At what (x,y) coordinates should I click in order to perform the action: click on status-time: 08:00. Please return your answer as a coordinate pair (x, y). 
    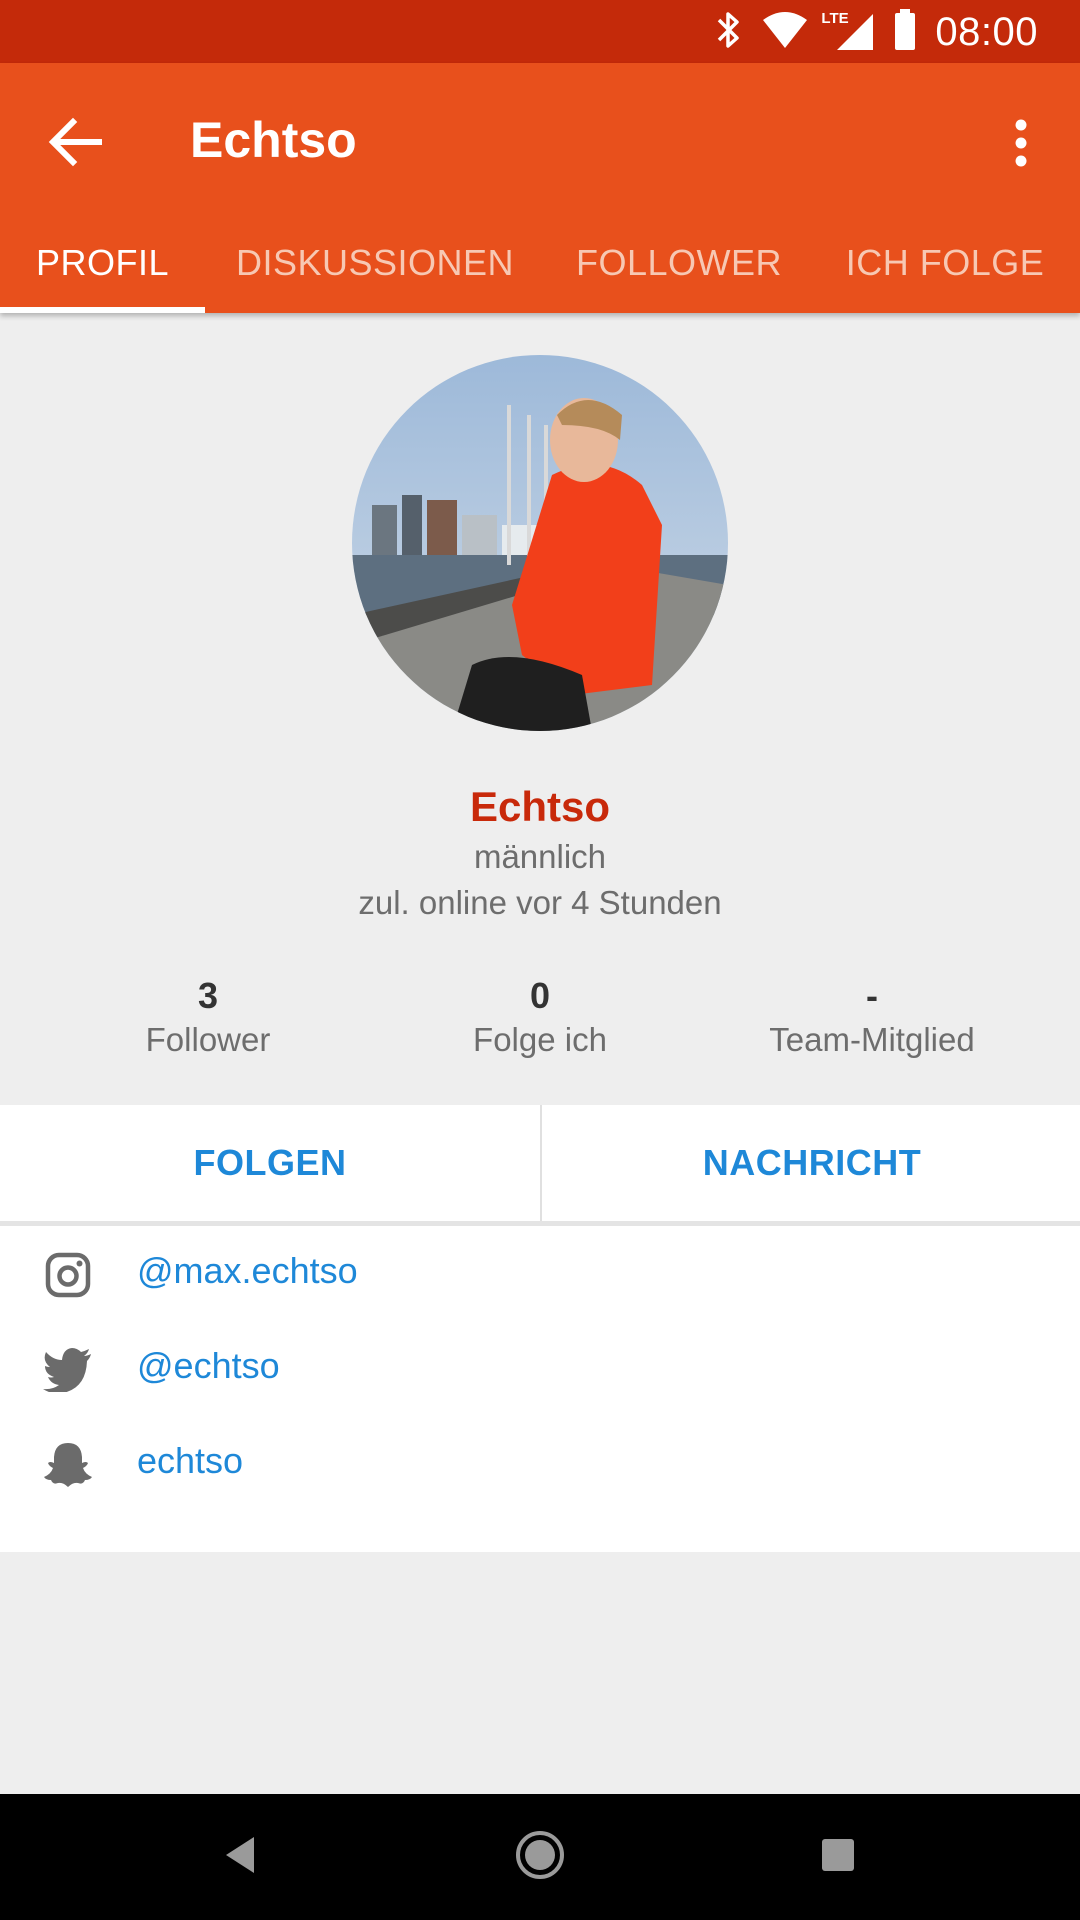
    Looking at the image, I should click on (986, 31).